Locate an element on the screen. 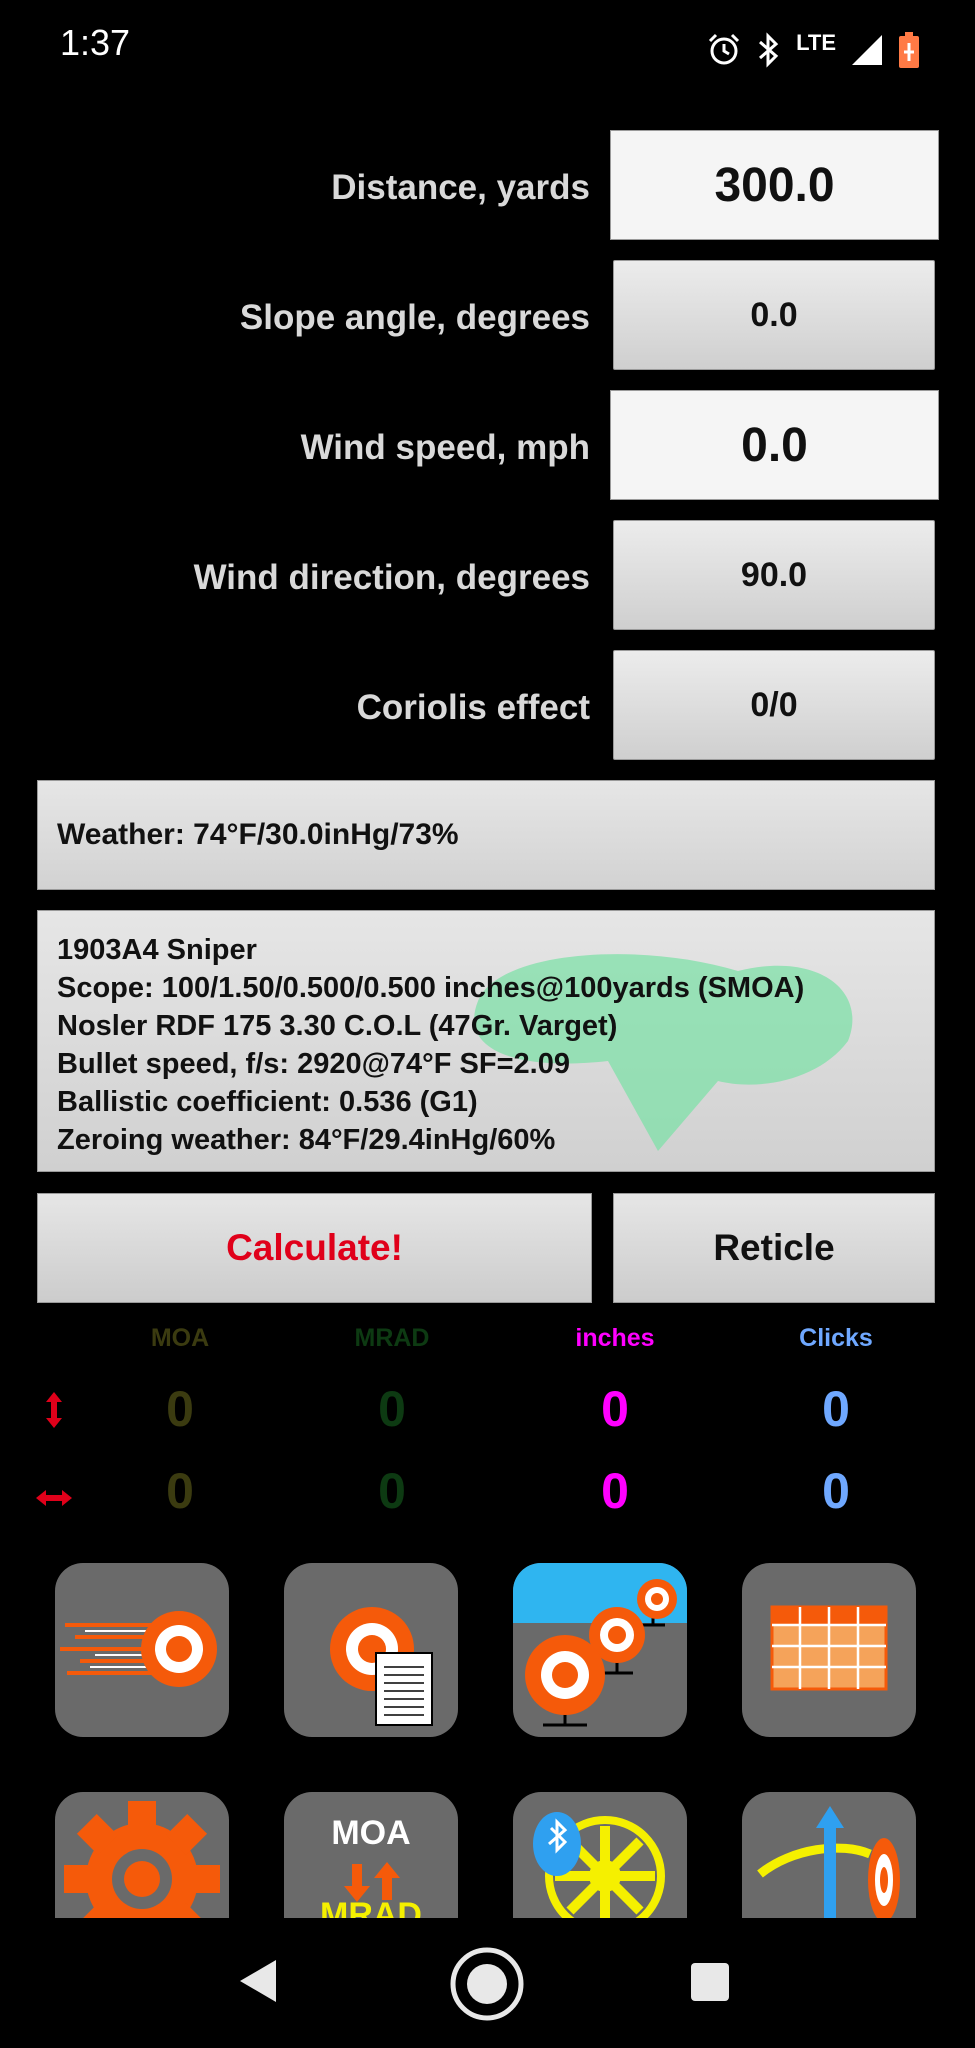 The width and height of the screenshot is (975, 2048). vertical-mrad-value: 0 is located at coordinates (392, 1409).